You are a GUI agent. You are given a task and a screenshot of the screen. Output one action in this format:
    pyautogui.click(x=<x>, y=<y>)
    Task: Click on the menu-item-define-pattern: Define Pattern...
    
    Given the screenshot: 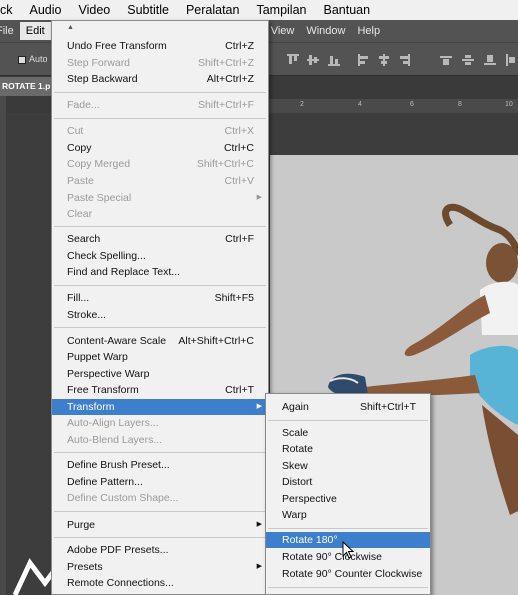 What is the action you would take?
    pyautogui.click(x=160, y=482)
    